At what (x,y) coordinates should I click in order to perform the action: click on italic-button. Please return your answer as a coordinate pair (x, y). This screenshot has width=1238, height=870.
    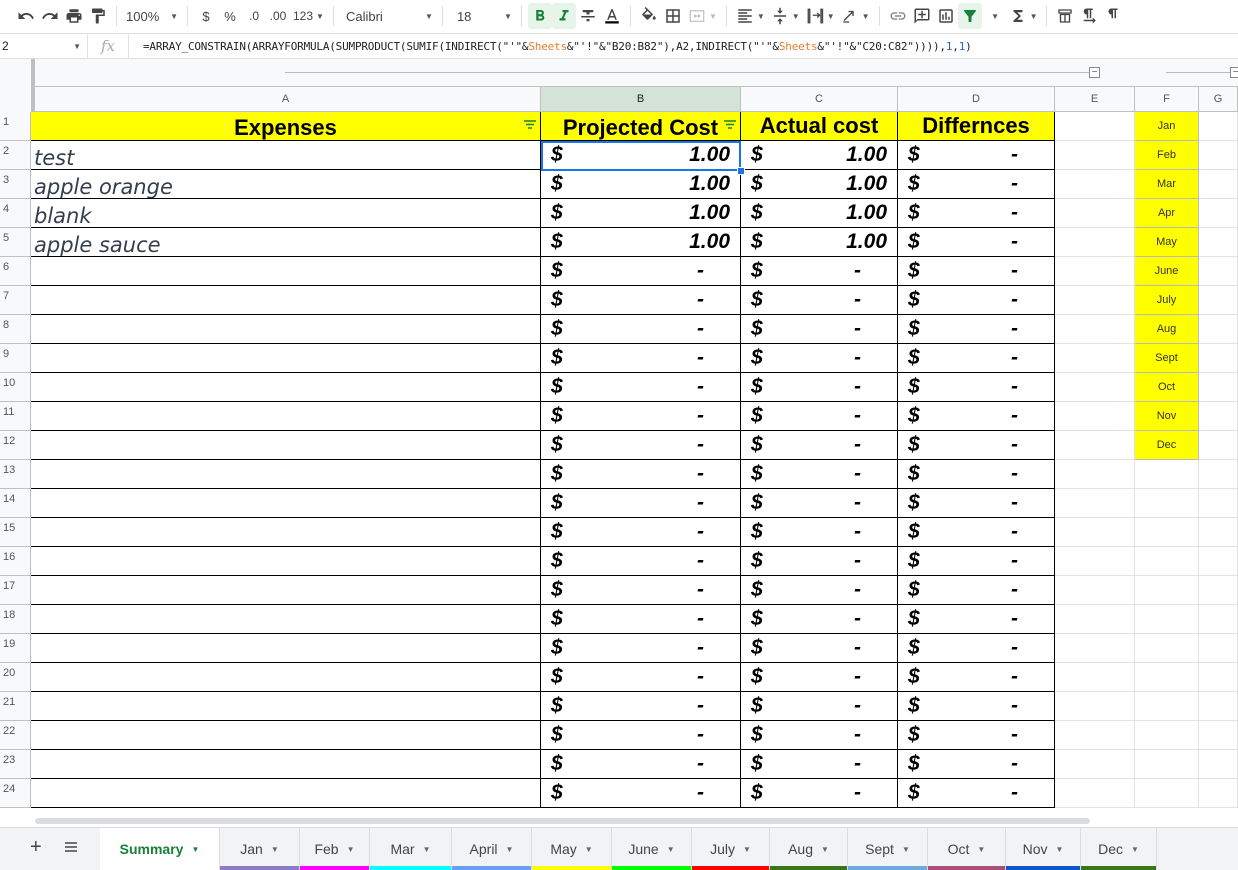
    Looking at the image, I should click on (563, 16).